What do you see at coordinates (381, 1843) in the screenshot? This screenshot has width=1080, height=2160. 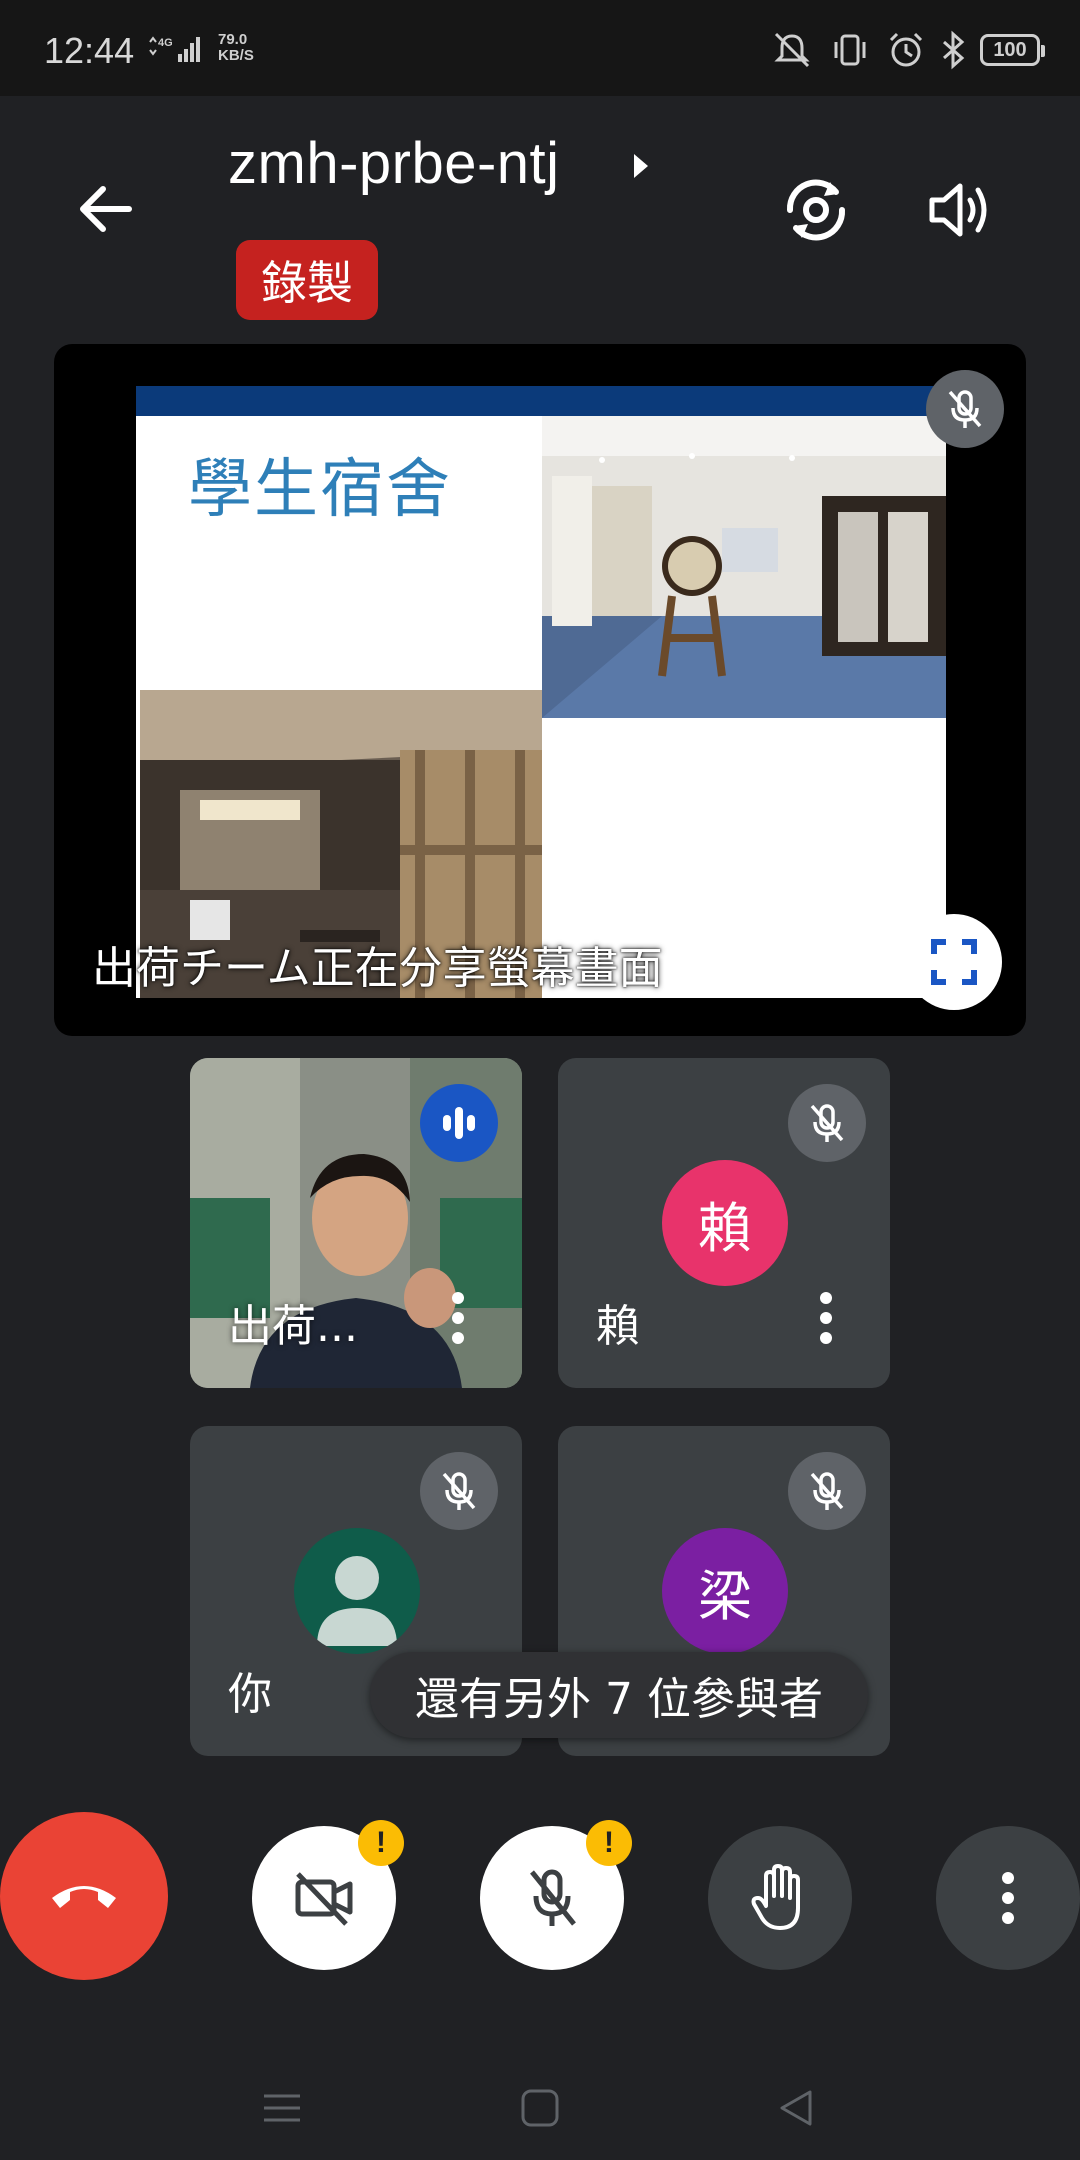 I see `camera-warning-badge: !` at bounding box center [381, 1843].